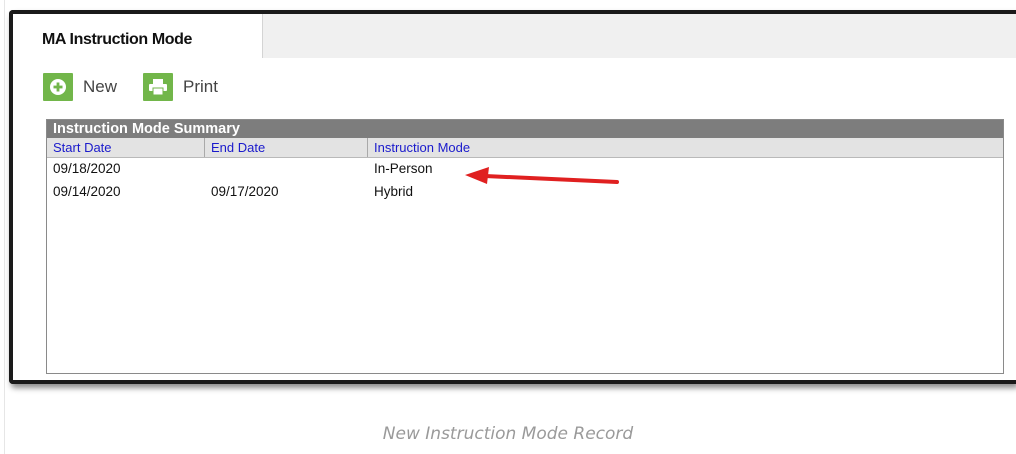 The height and width of the screenshot is (454, 1016). Describe the element at coordinates (514, 36) in the screenshot. I see `tab-bar: MA Instruction Mode` at that location.